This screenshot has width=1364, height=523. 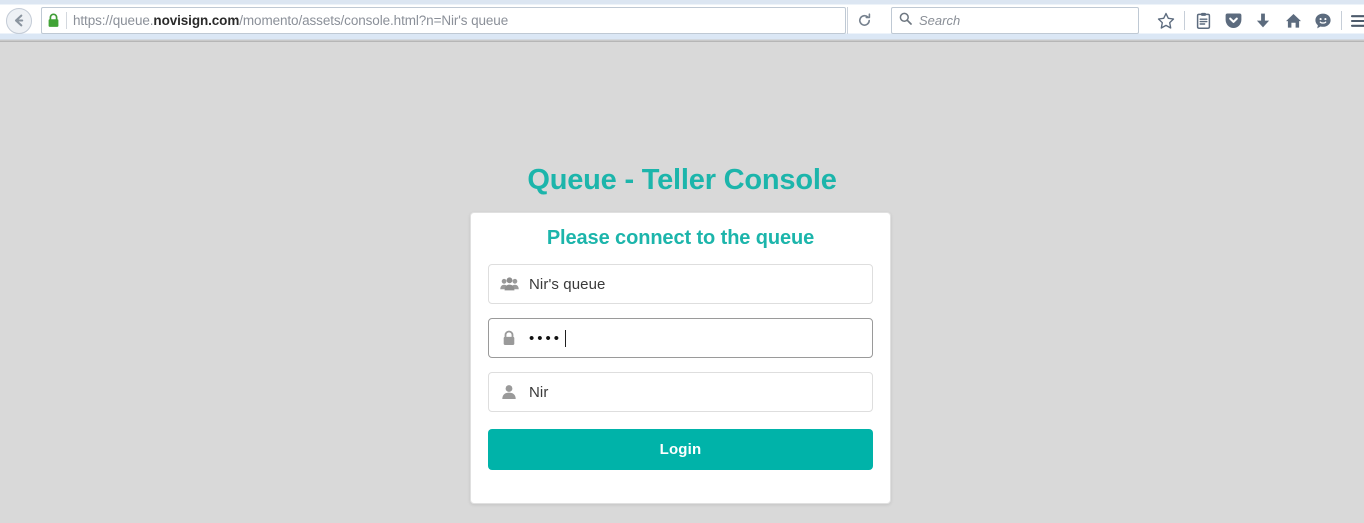 What do you see at coordinates (509, 284) in the screenshot?
I see `users-group-icon` at bounding box center [509, 284].